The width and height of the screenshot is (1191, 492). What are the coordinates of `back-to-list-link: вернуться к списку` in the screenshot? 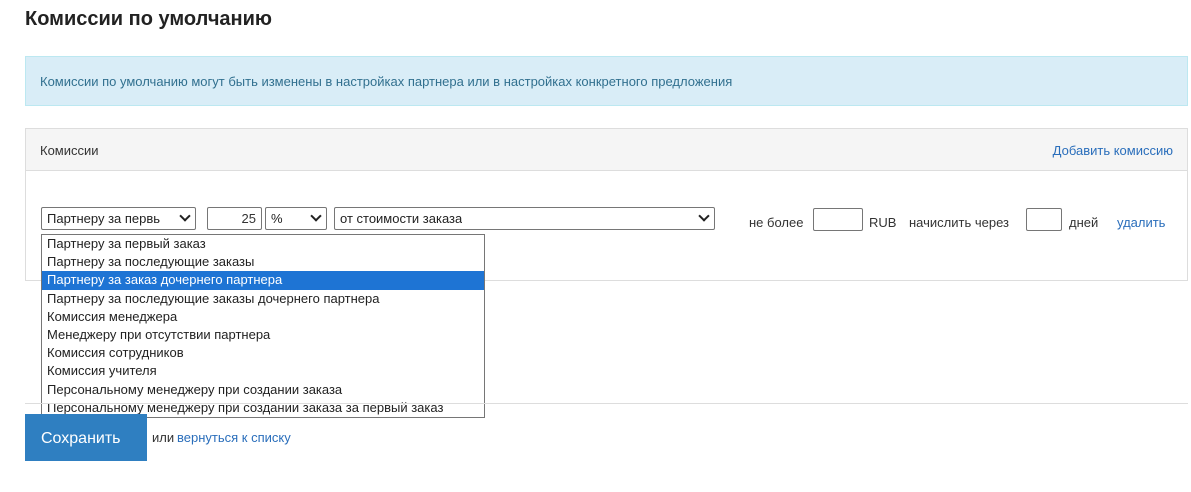 It's located at (234, 437).